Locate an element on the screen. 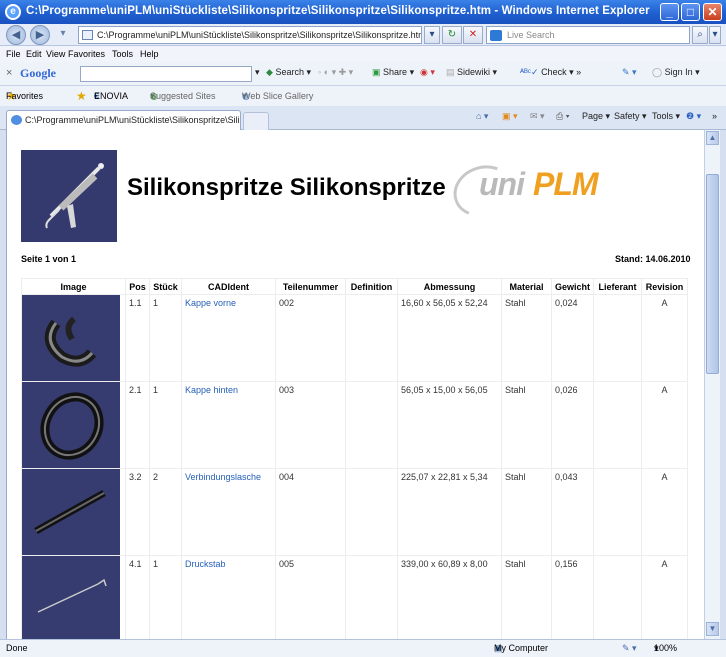  google-search-label: Search is located at coordinates (289, 72).